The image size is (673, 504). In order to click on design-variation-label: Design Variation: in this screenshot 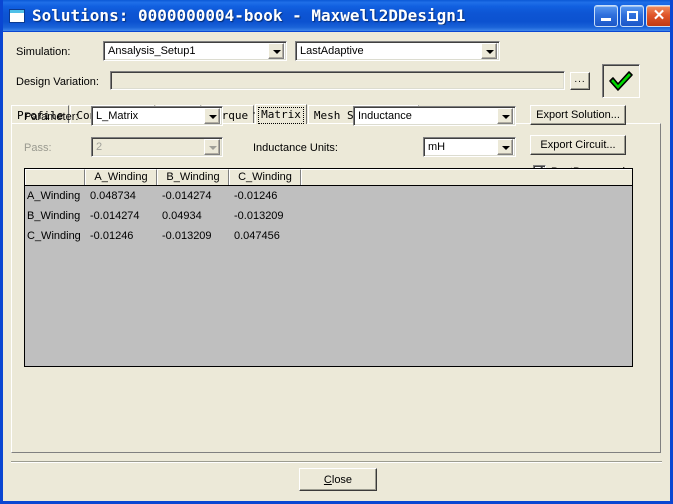, I will do `click(57, 82)`.